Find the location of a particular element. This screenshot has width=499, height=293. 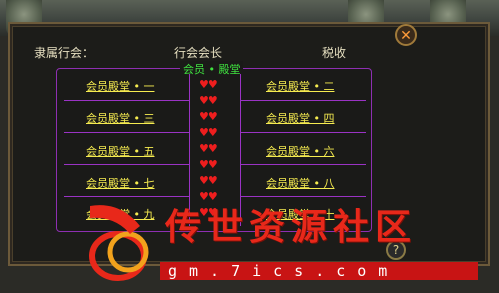

guild-label: 隶属行会： is located at coordinates (64, 53).